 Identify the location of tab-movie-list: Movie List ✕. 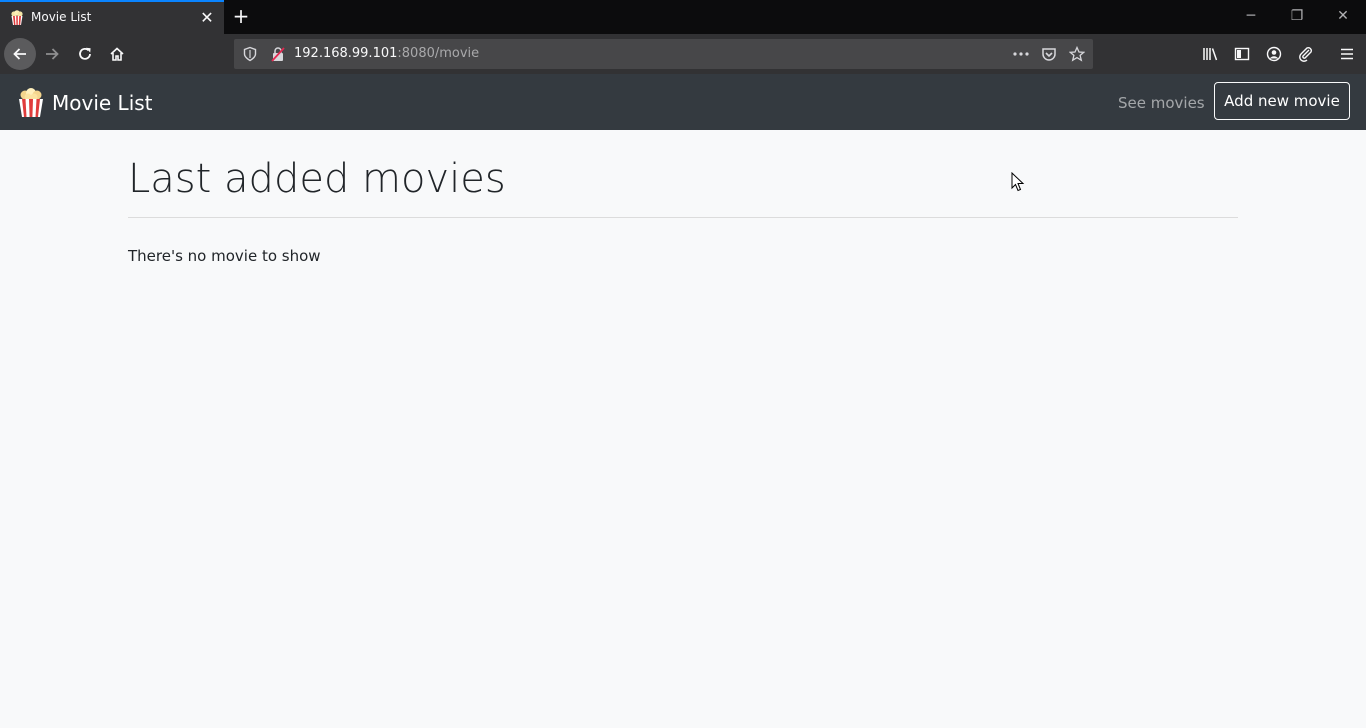
(112, 17).